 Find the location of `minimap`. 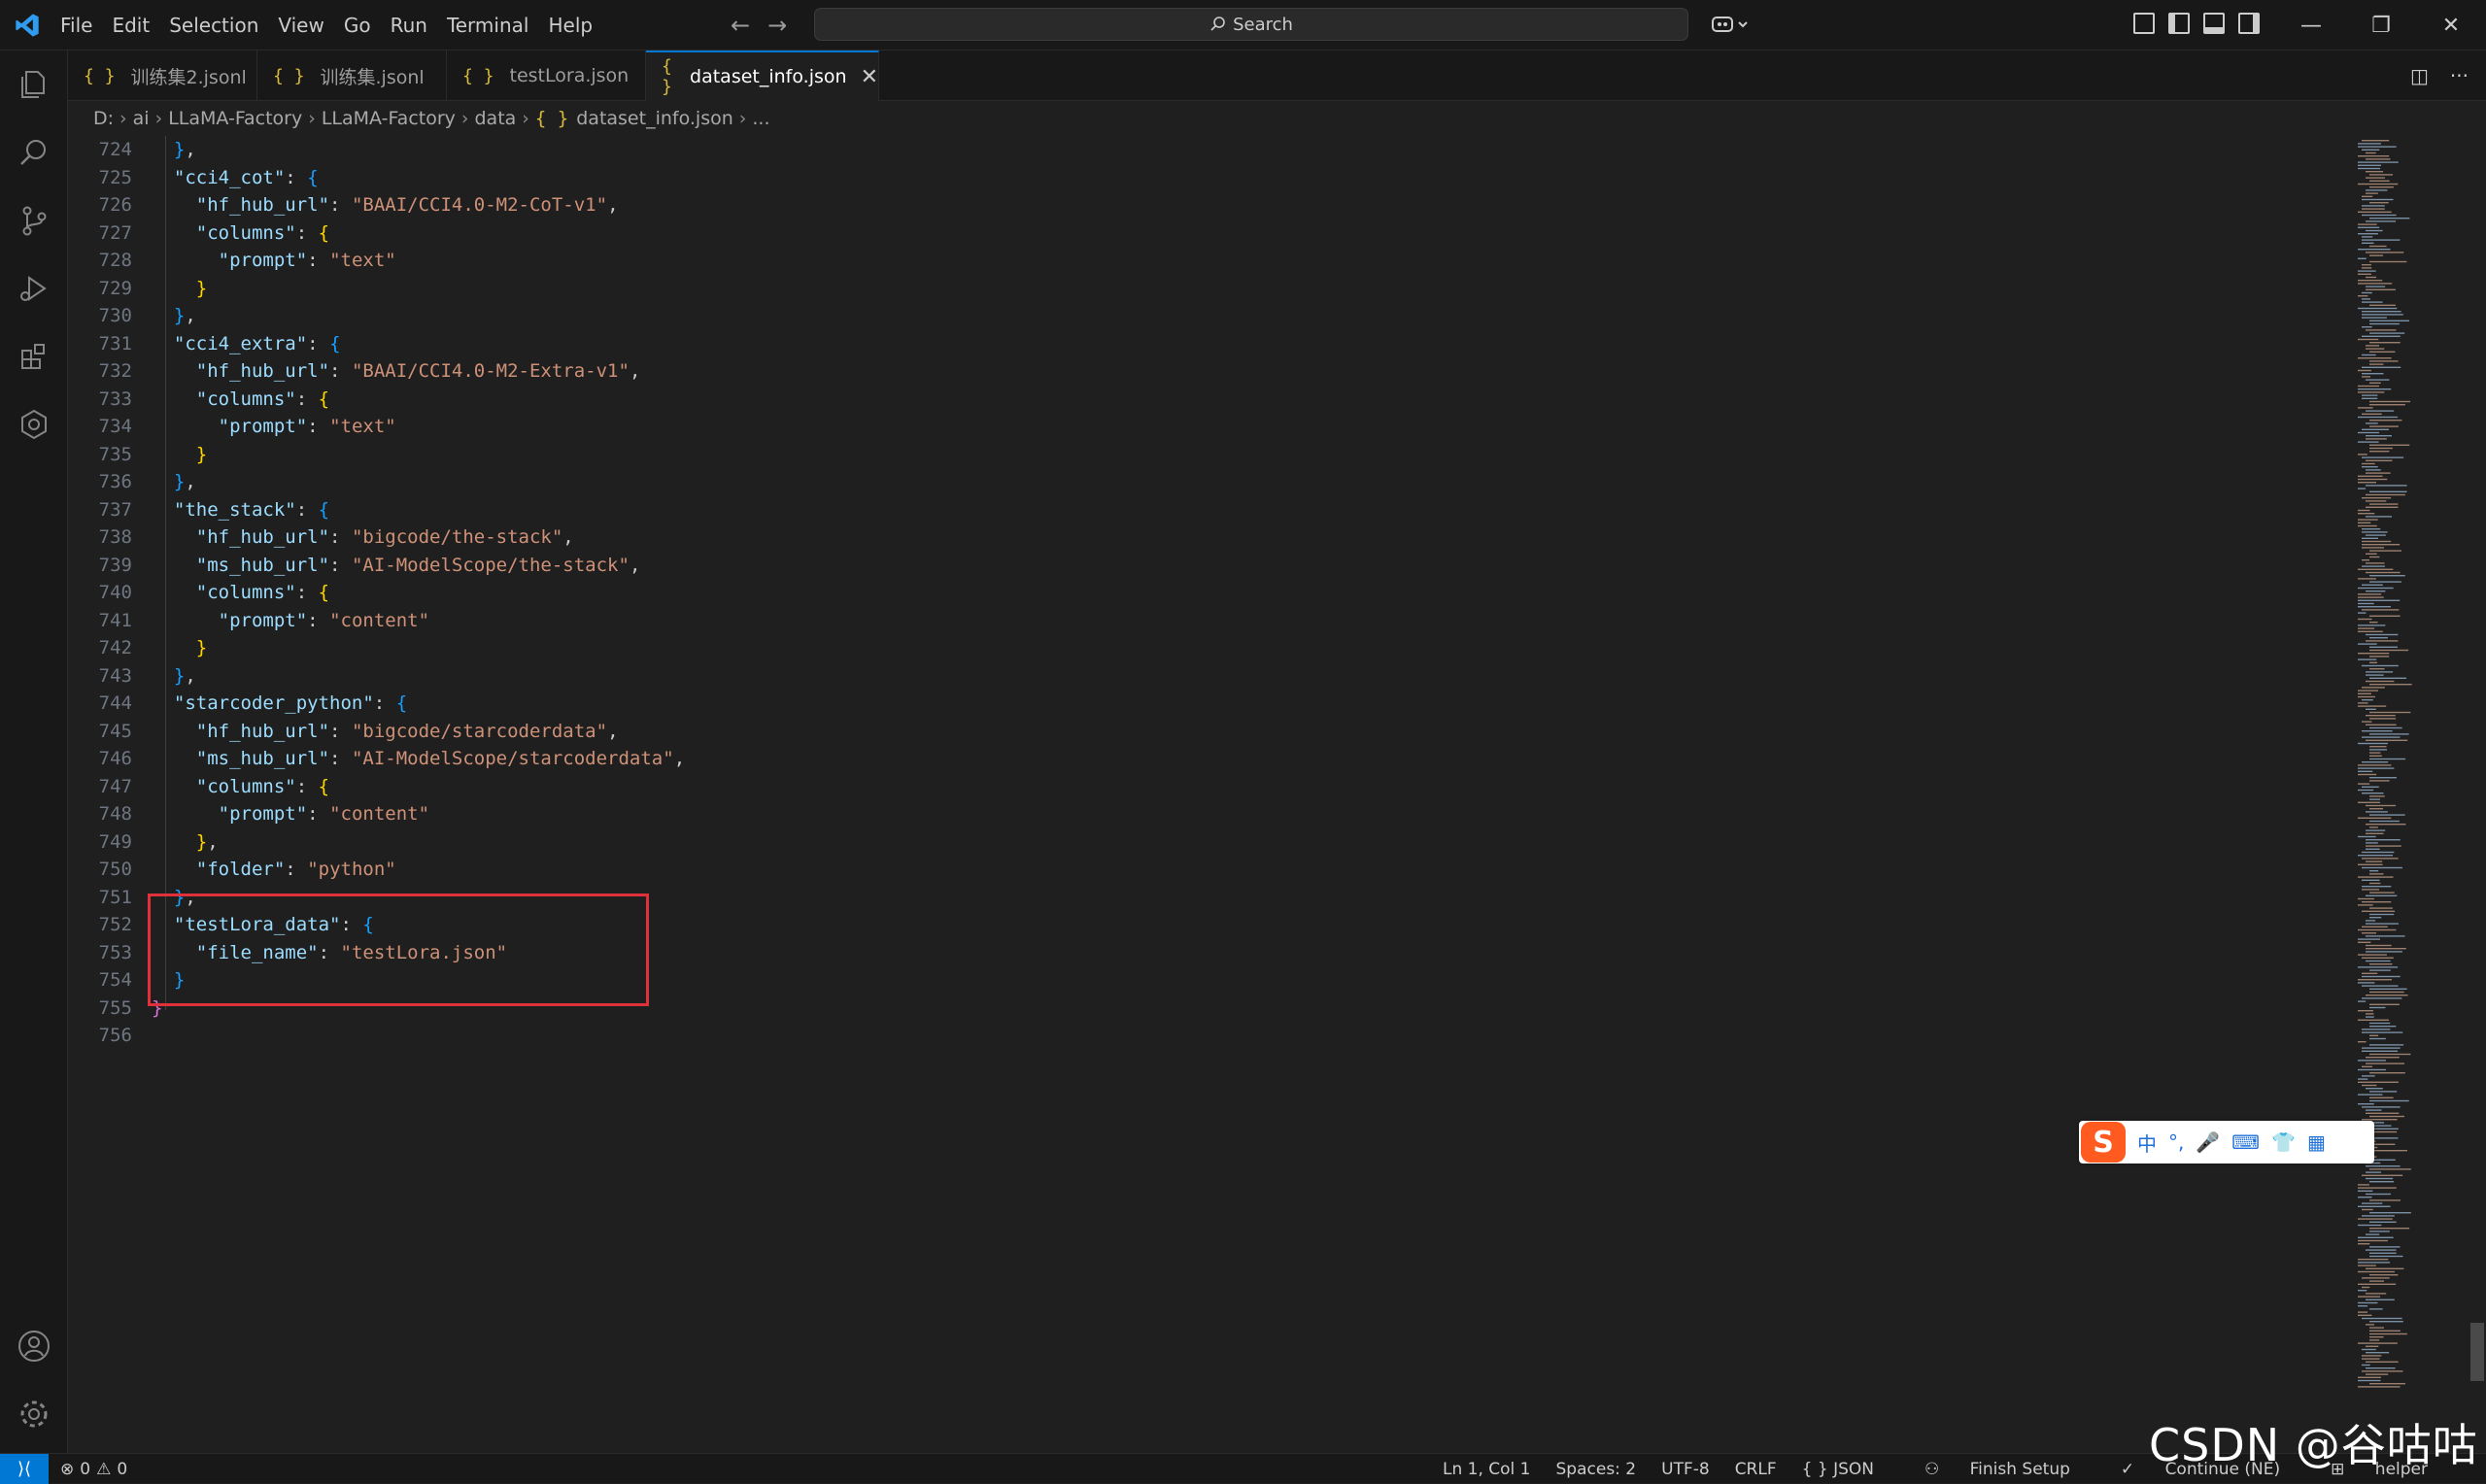

minimap is located at coordinates (2409, 765).